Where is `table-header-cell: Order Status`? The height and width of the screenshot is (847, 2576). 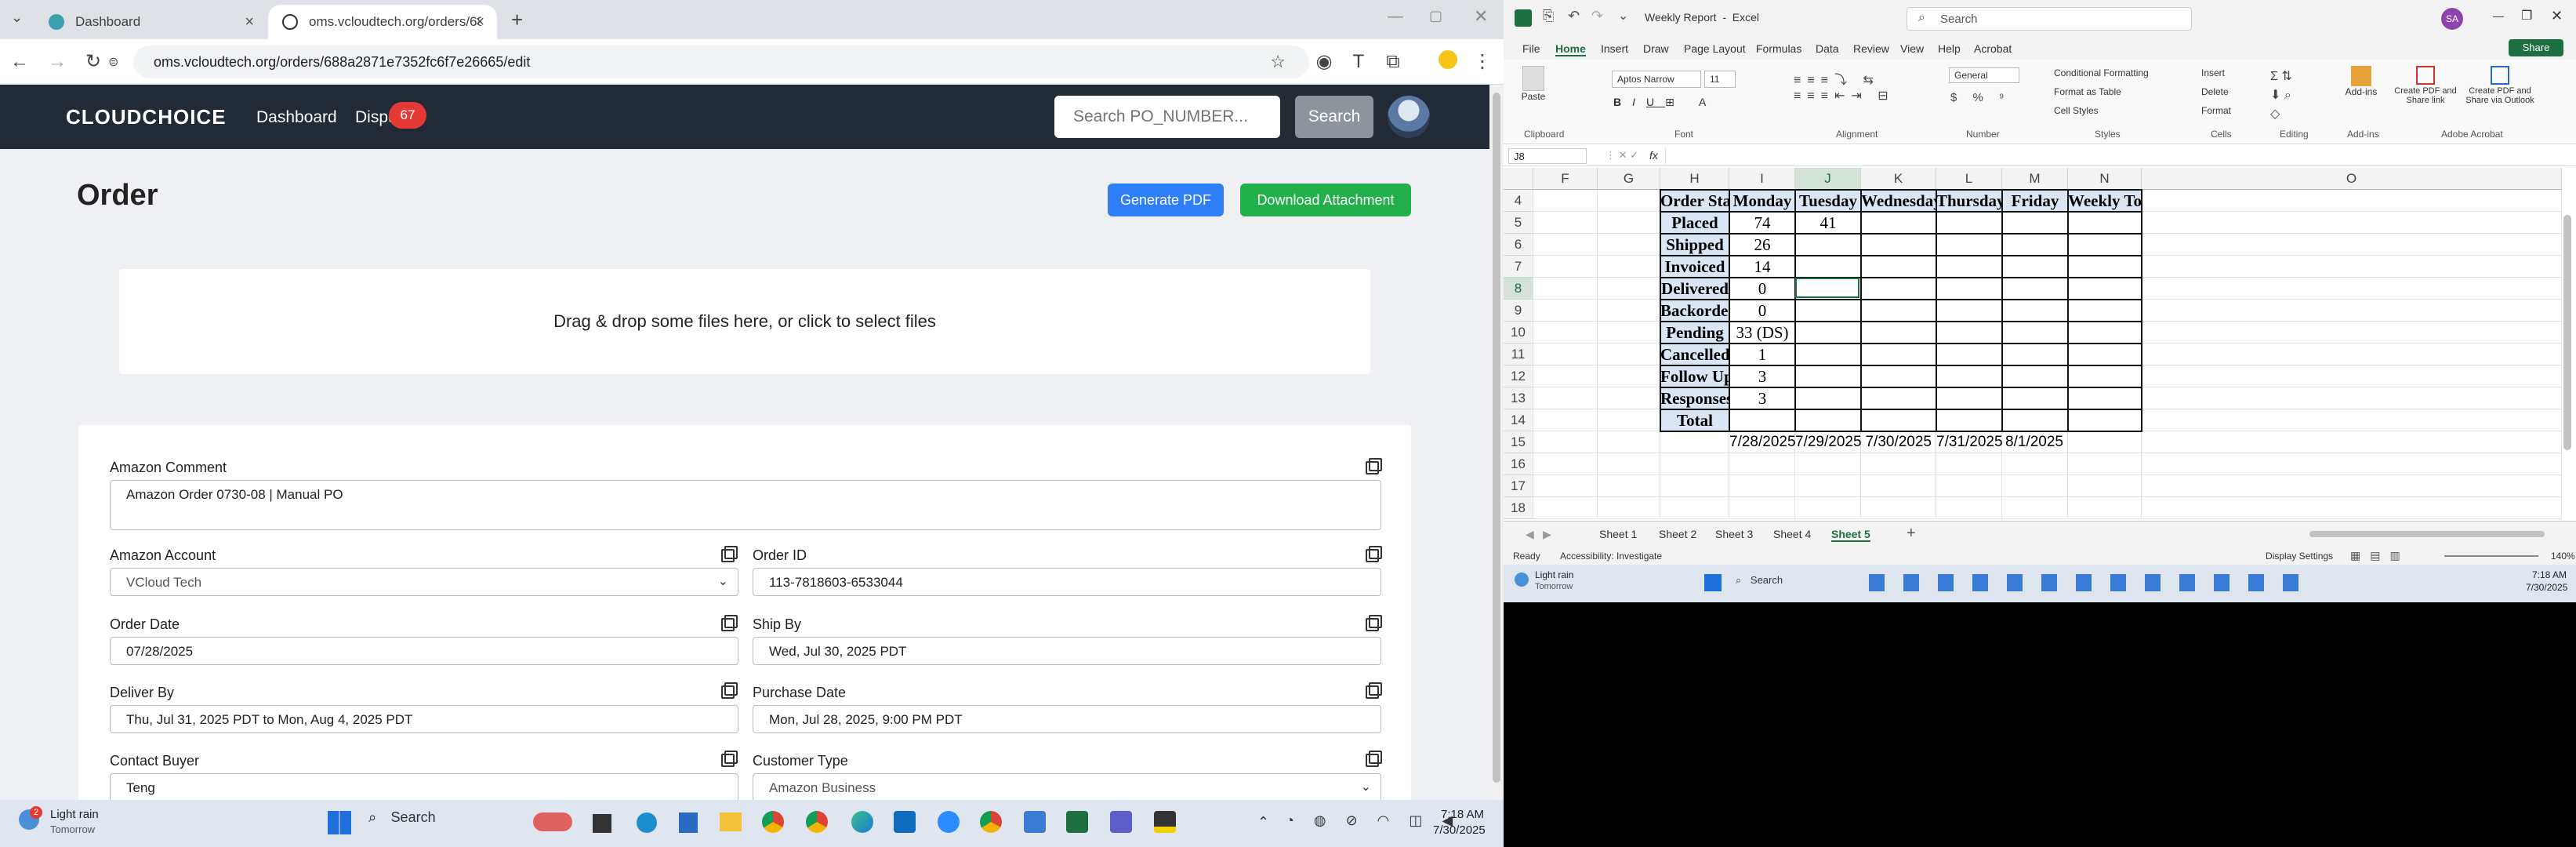 table-header-cell: Order Status is located at coordinates (1694, 201).